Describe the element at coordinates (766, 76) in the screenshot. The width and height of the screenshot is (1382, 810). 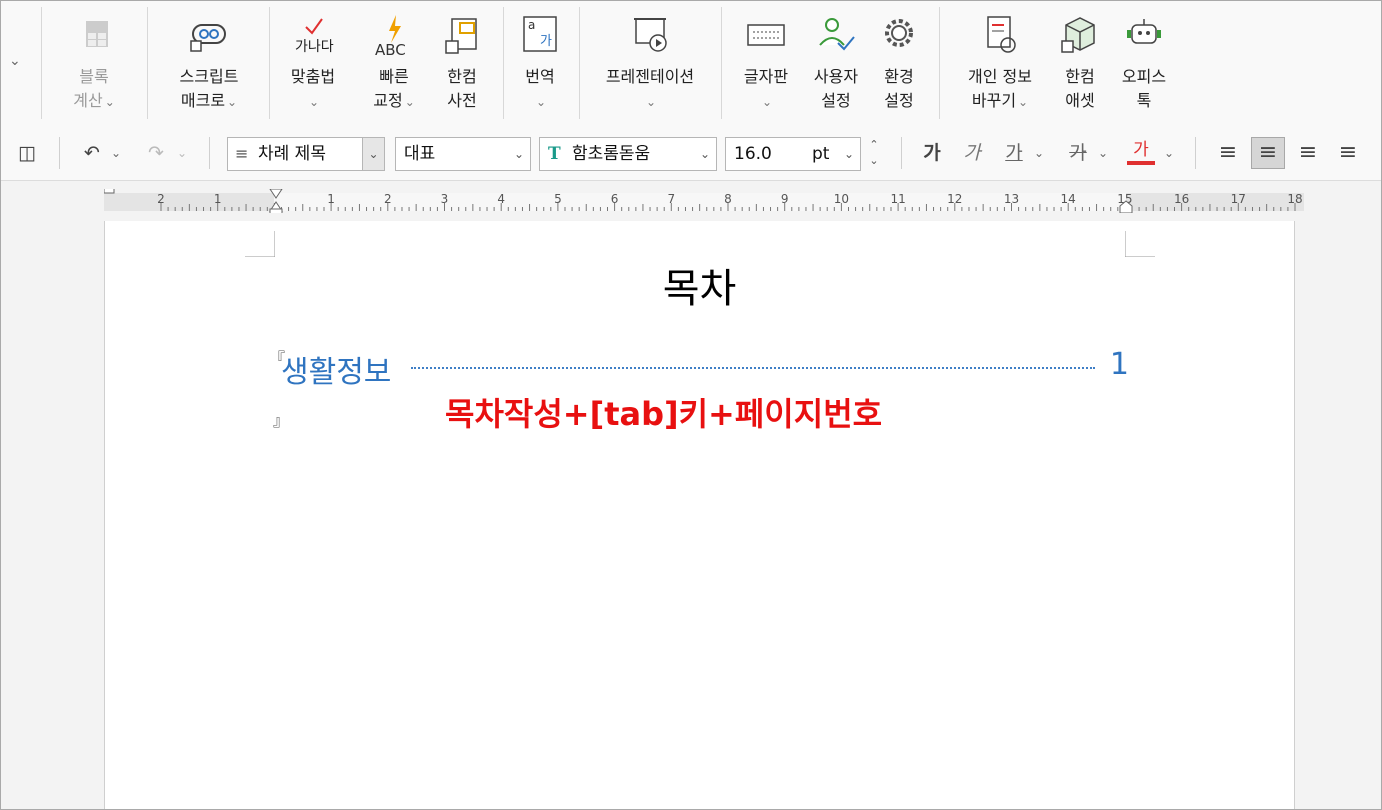
I see `char-map-label: 글자판` at that location.